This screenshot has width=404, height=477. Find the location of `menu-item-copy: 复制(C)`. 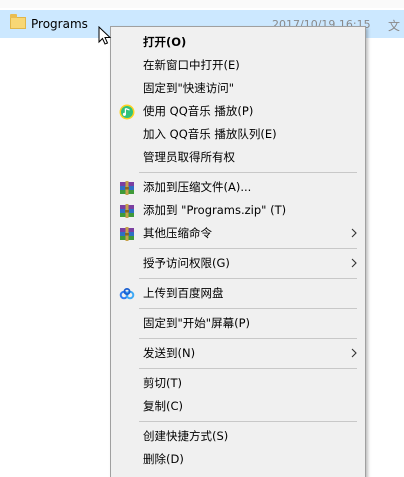

menu-item-copy: 复制(C) is located at coordinates (238, 406).